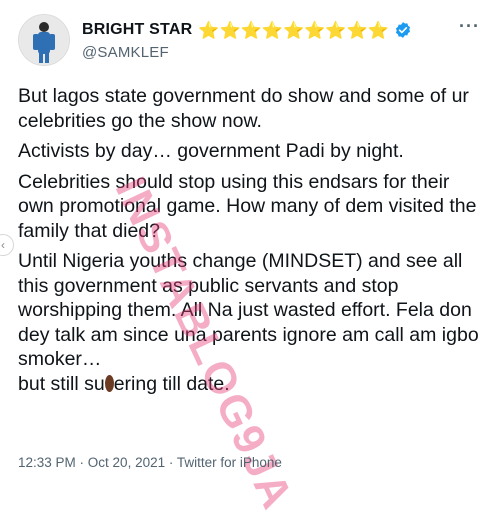 This screenshot has height=518, width=500. Describe the element at coordinates (7, 245) in the screenshot. I see `carousel-prev-icon: ‹` at that location.